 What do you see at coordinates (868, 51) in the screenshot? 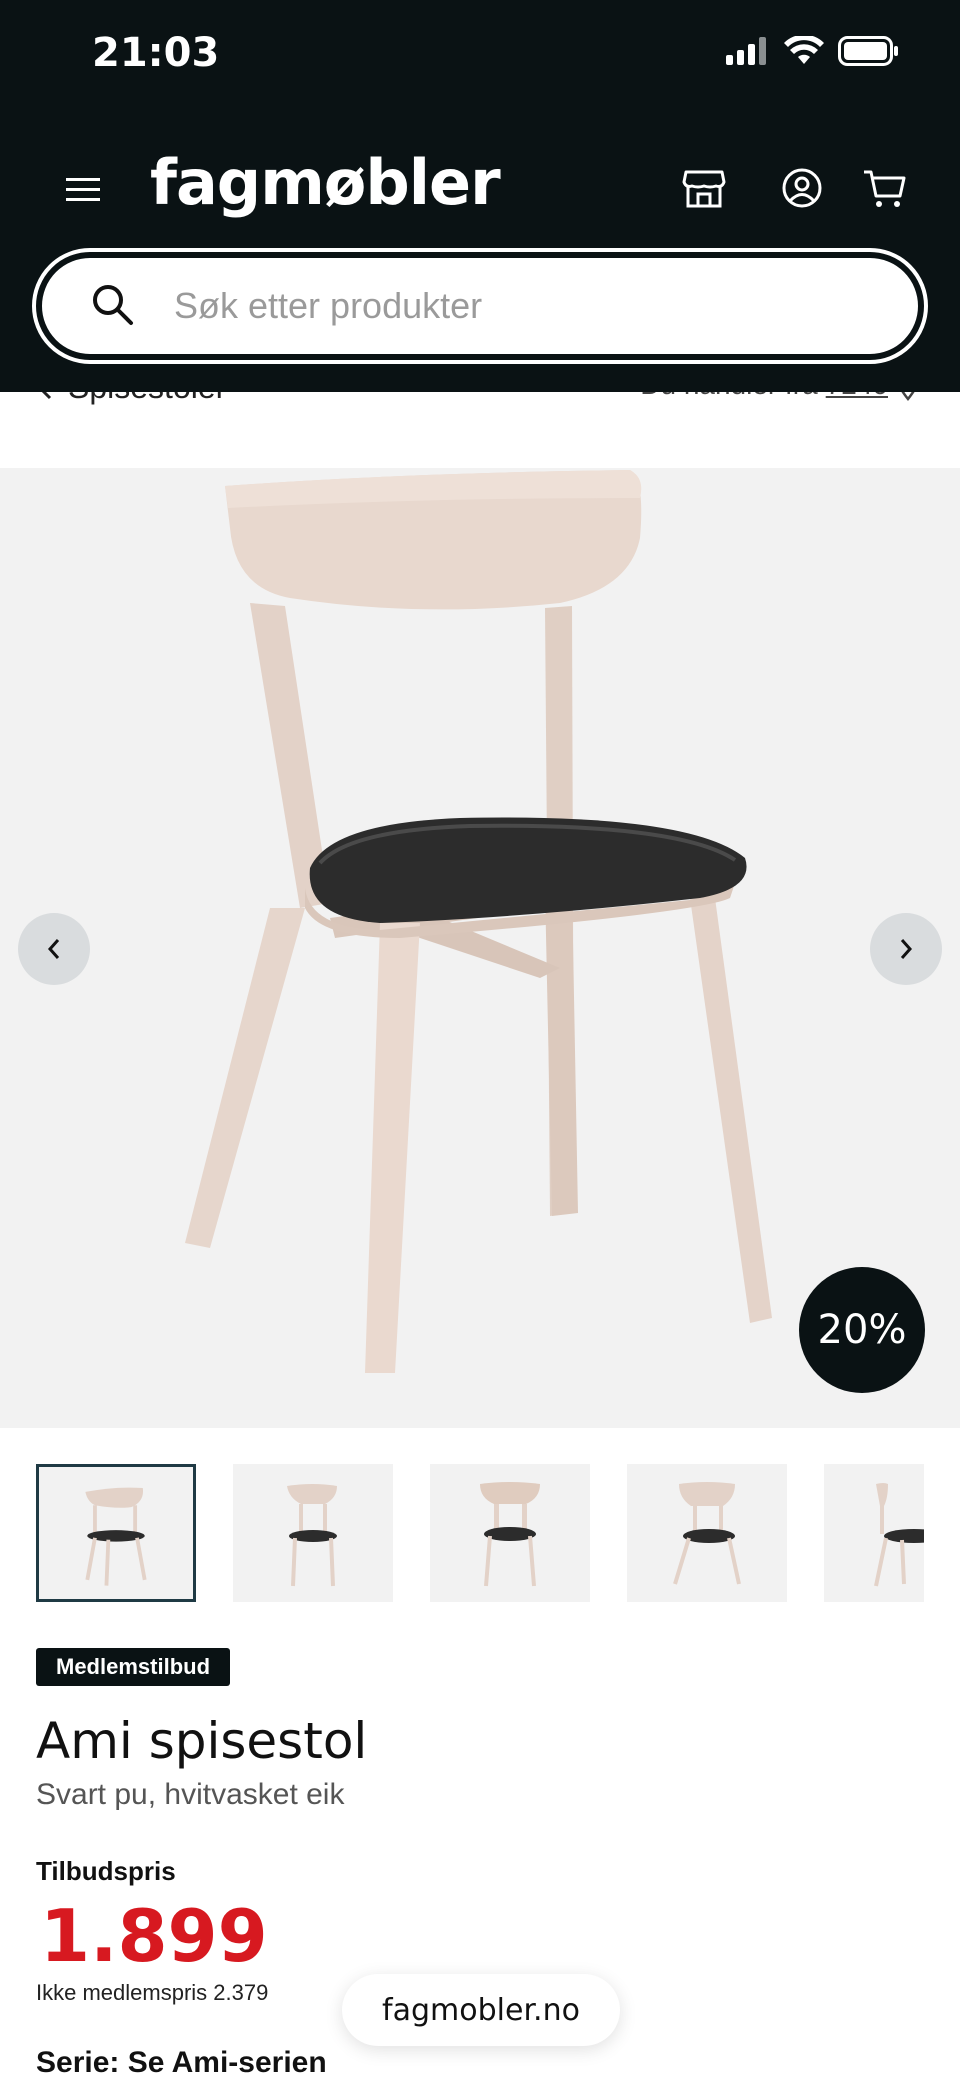
I see `battery-icon` at bounding box center [868, 51].